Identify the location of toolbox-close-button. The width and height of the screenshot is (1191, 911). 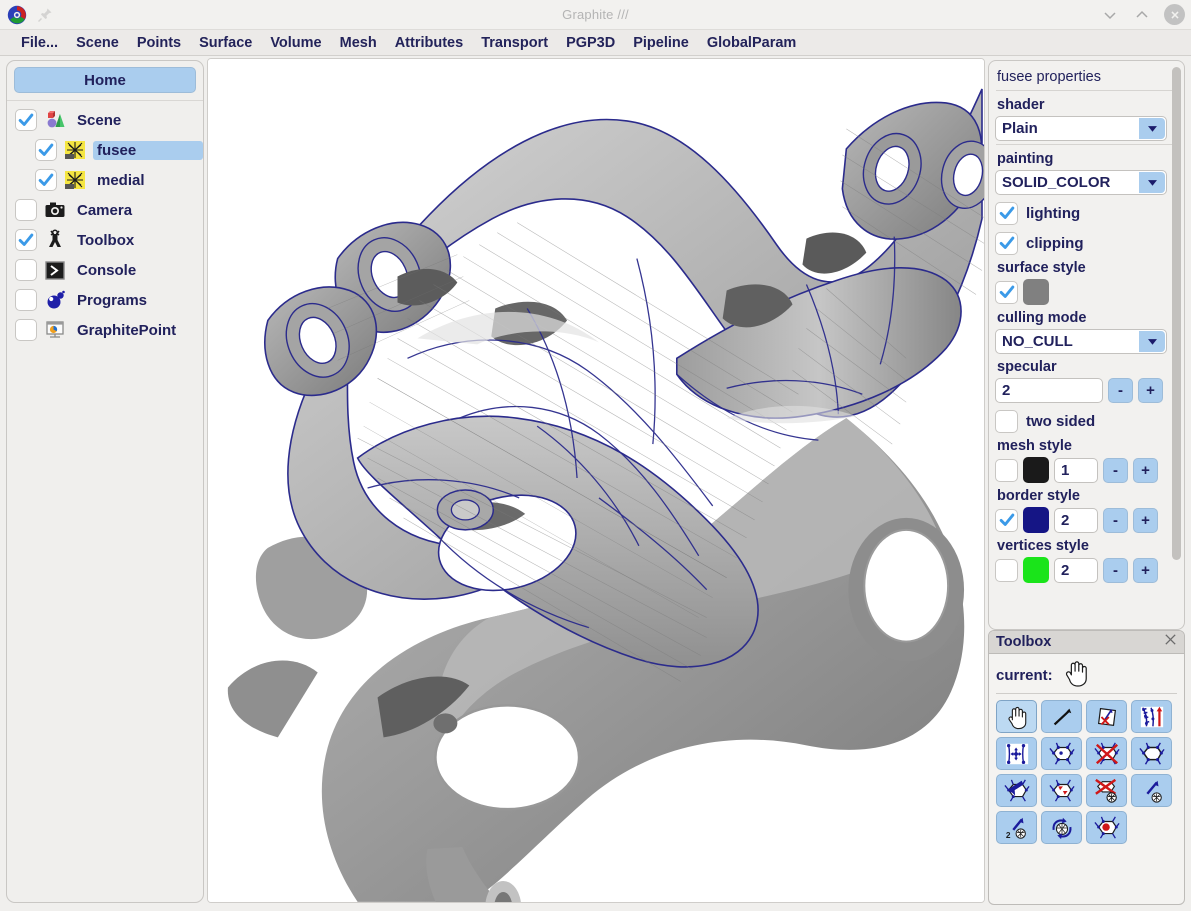
(1170, 642).